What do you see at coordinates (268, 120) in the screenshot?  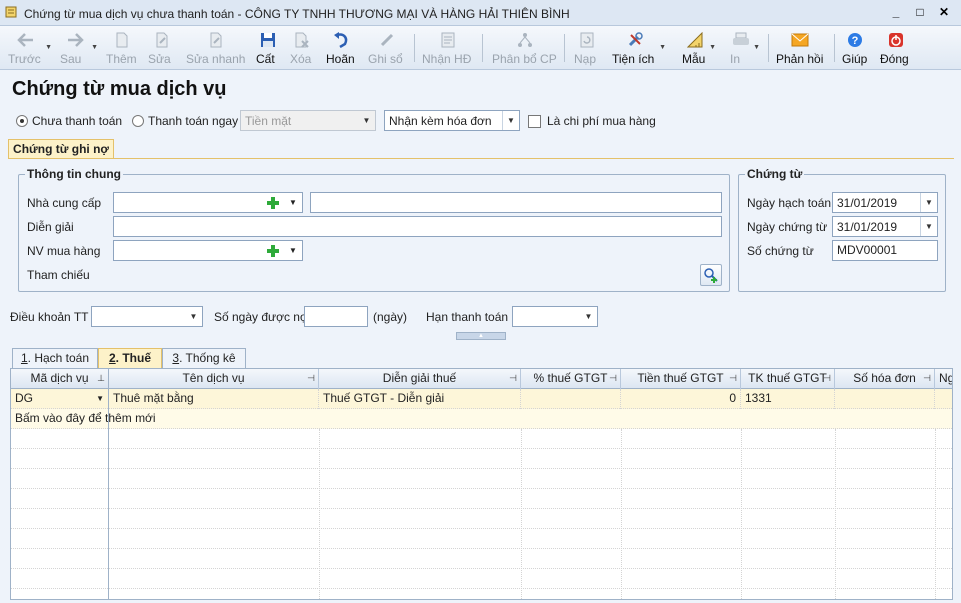 I see `payment-method-value: Tiền mặt` at bounding box center [268, 120].